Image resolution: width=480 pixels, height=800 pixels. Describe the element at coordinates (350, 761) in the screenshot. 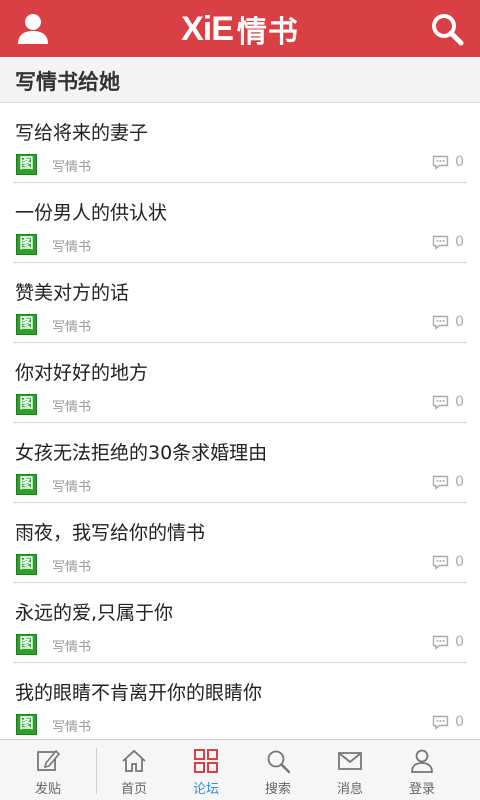

I see `mail-icon` at that location.